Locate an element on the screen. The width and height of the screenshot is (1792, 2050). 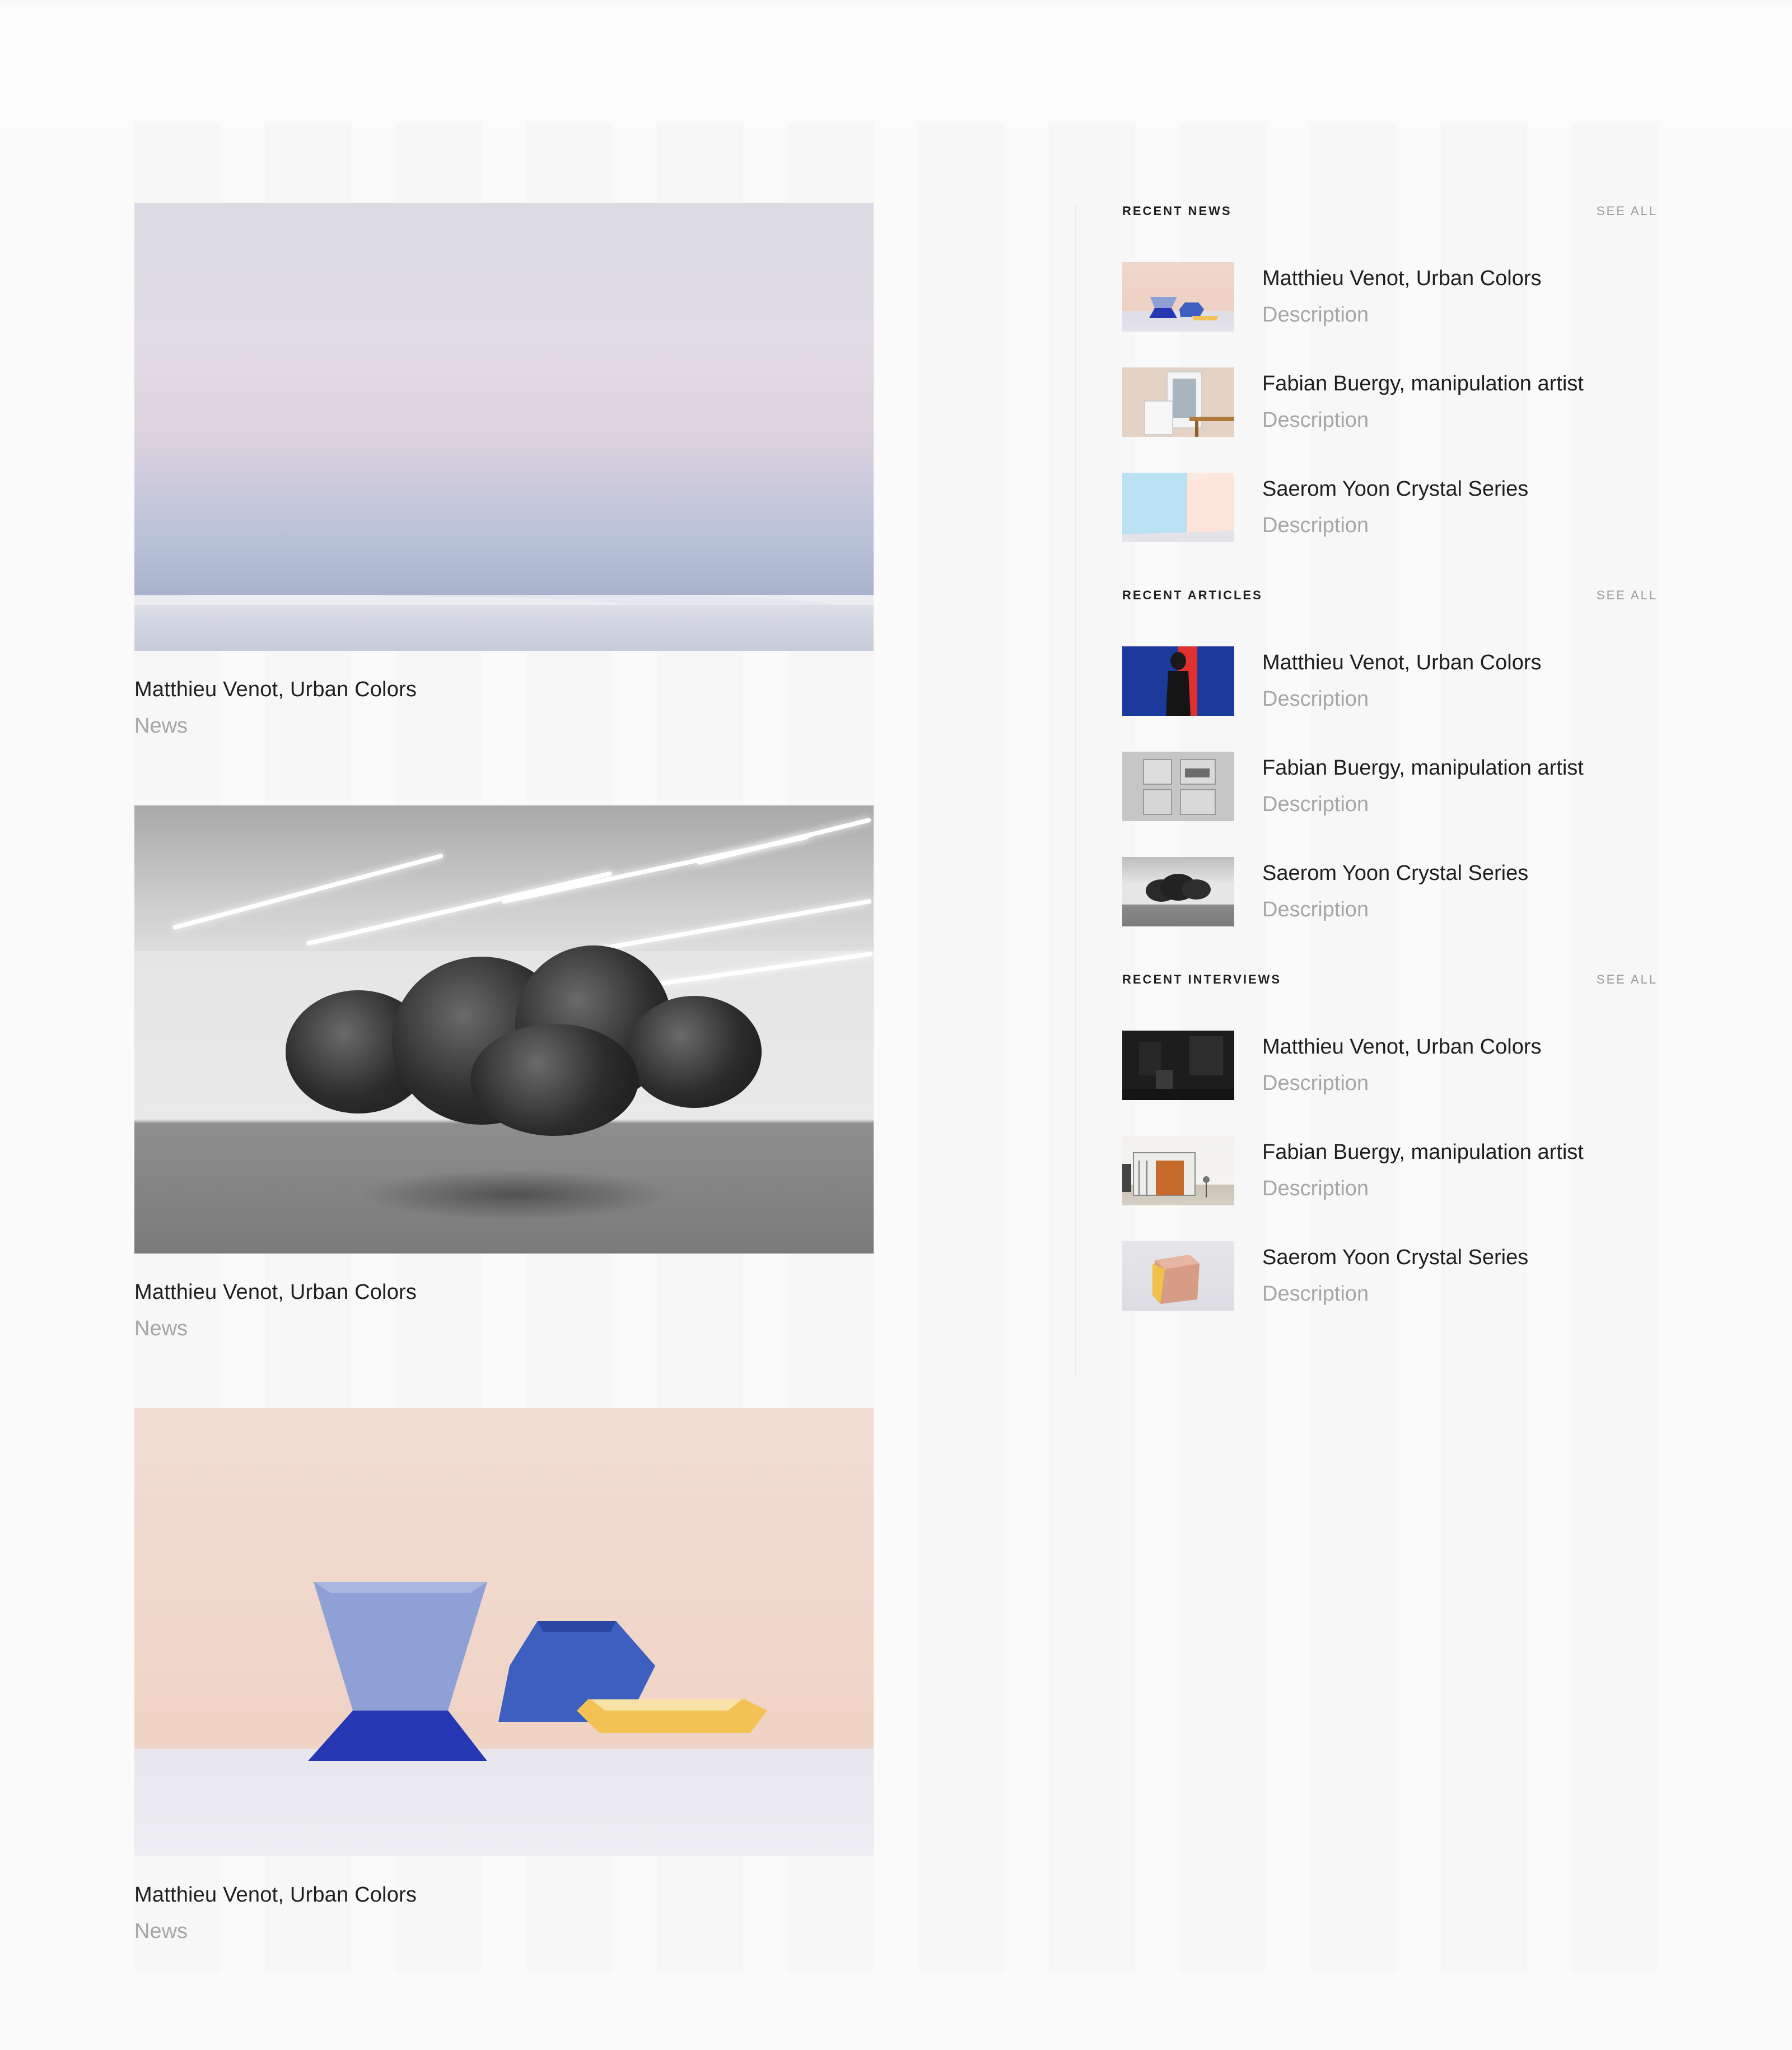
dark-studio-thumb is located at coordinates (1178, 1065).